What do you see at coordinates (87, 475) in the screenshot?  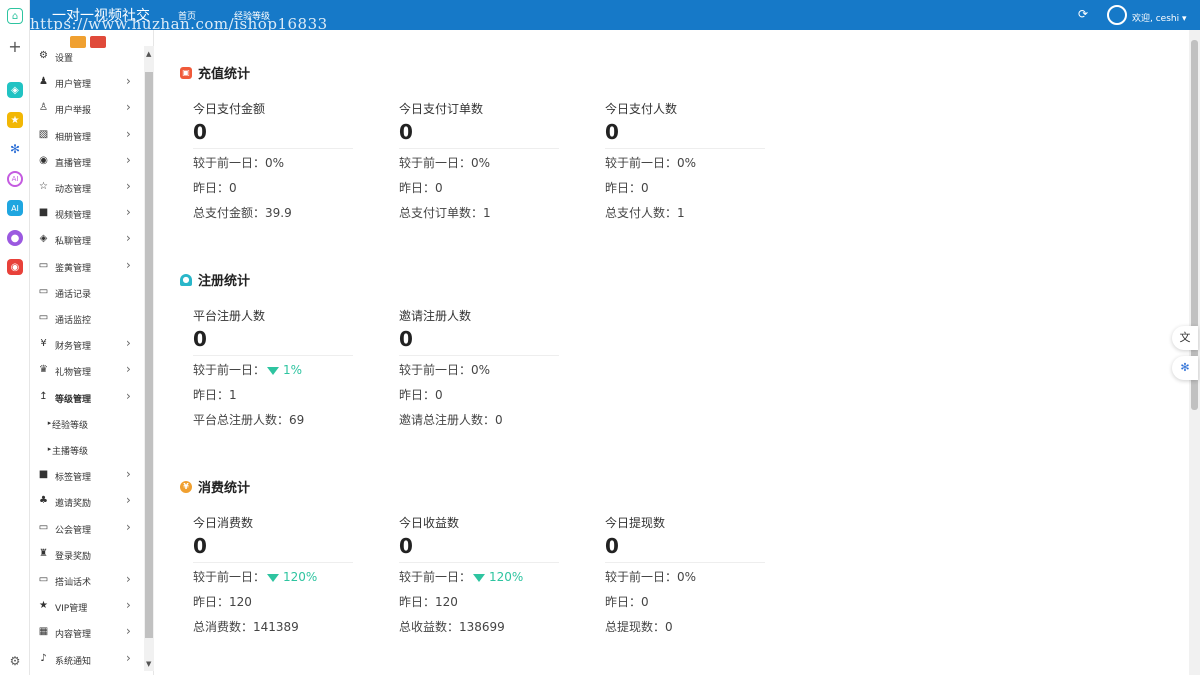 I see `sidebar-item: ■ 标签管理 ›` at bounding box center [87, 475].